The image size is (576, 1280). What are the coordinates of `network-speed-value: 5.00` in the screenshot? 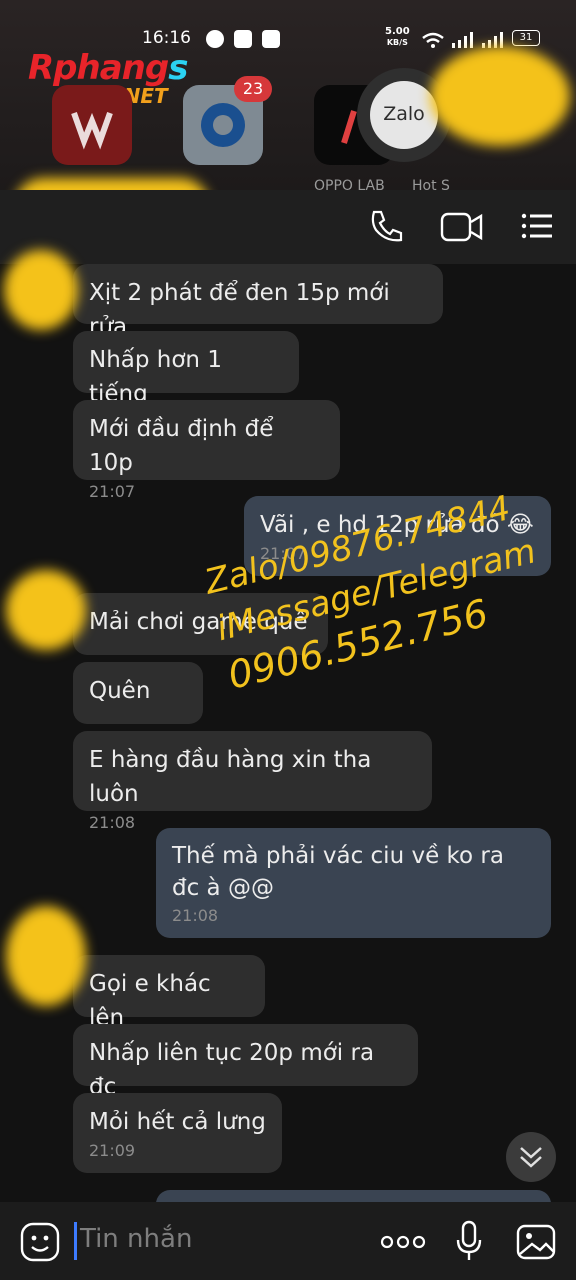 It's located at (397, 31).